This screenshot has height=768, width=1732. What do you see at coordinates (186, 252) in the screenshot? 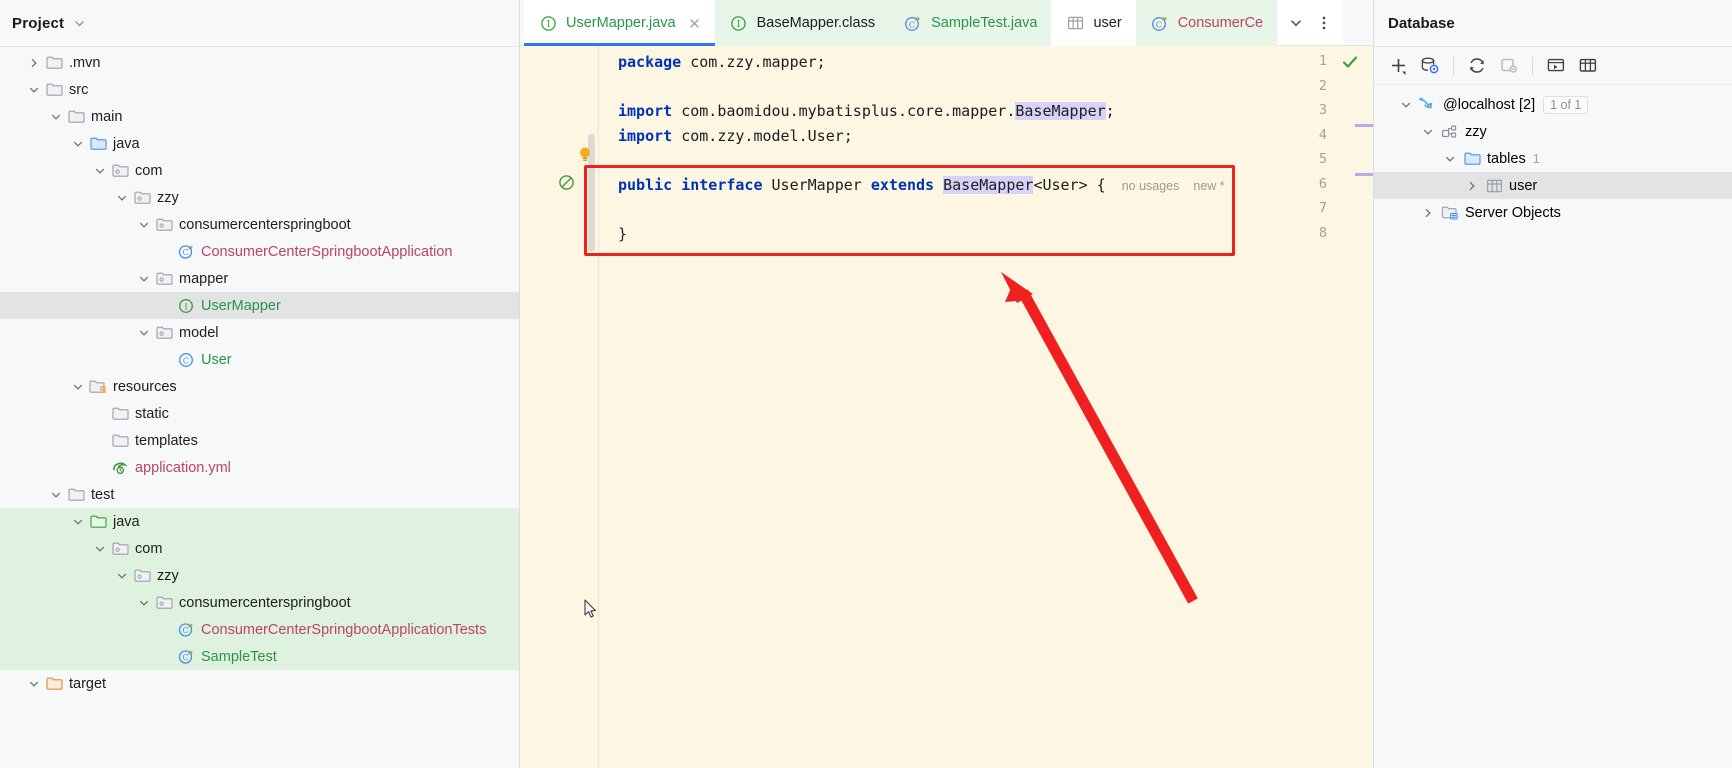
I see `spring-class-icon: C` at bounding box center [186, 252].